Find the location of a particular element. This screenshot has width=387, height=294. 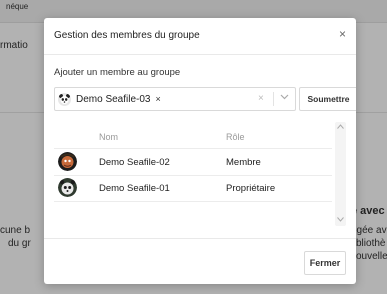

member-role: Propriétaire is located at coordinates (251, 188).